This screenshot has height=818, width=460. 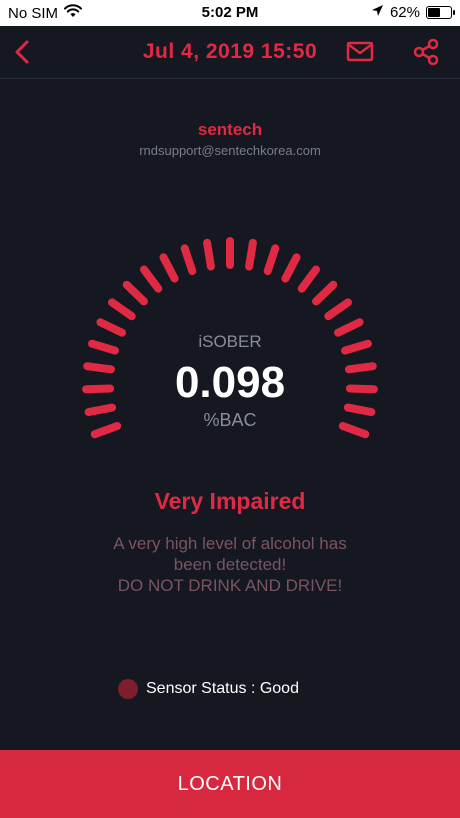 What do you see at coordinates (230, 382) in the screenshot?
I see `bac-reading: 0.098` at bounding box center [230, 382].